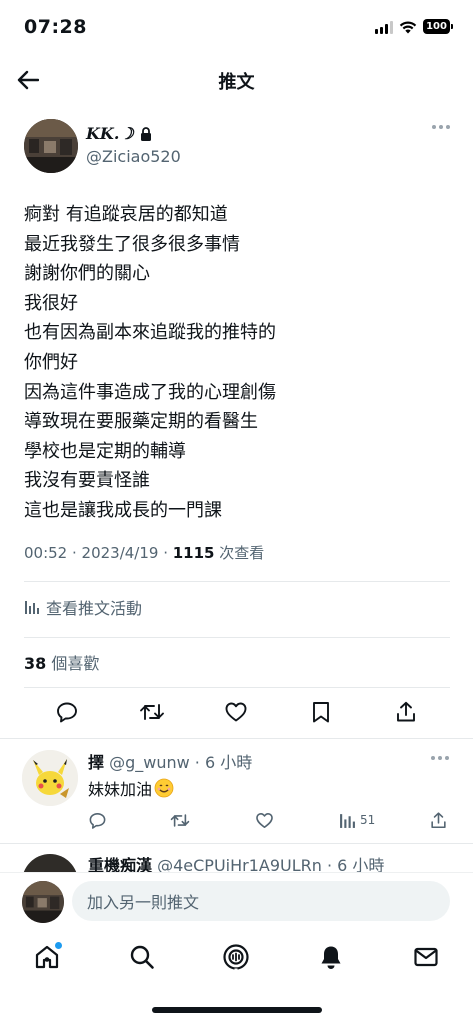  What do you see at coordinates (120, 789) in the screenshot?
I see `reply-text-content: 妹妹加油` at bounding box center [120, 789].